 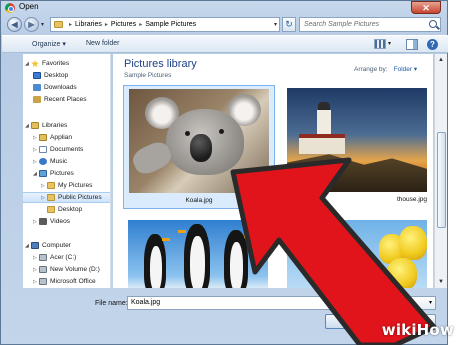 What do you see at coordinates (380, 44) in the screenshot?
I see `change-view-icon` at bounding box center [380, 44].